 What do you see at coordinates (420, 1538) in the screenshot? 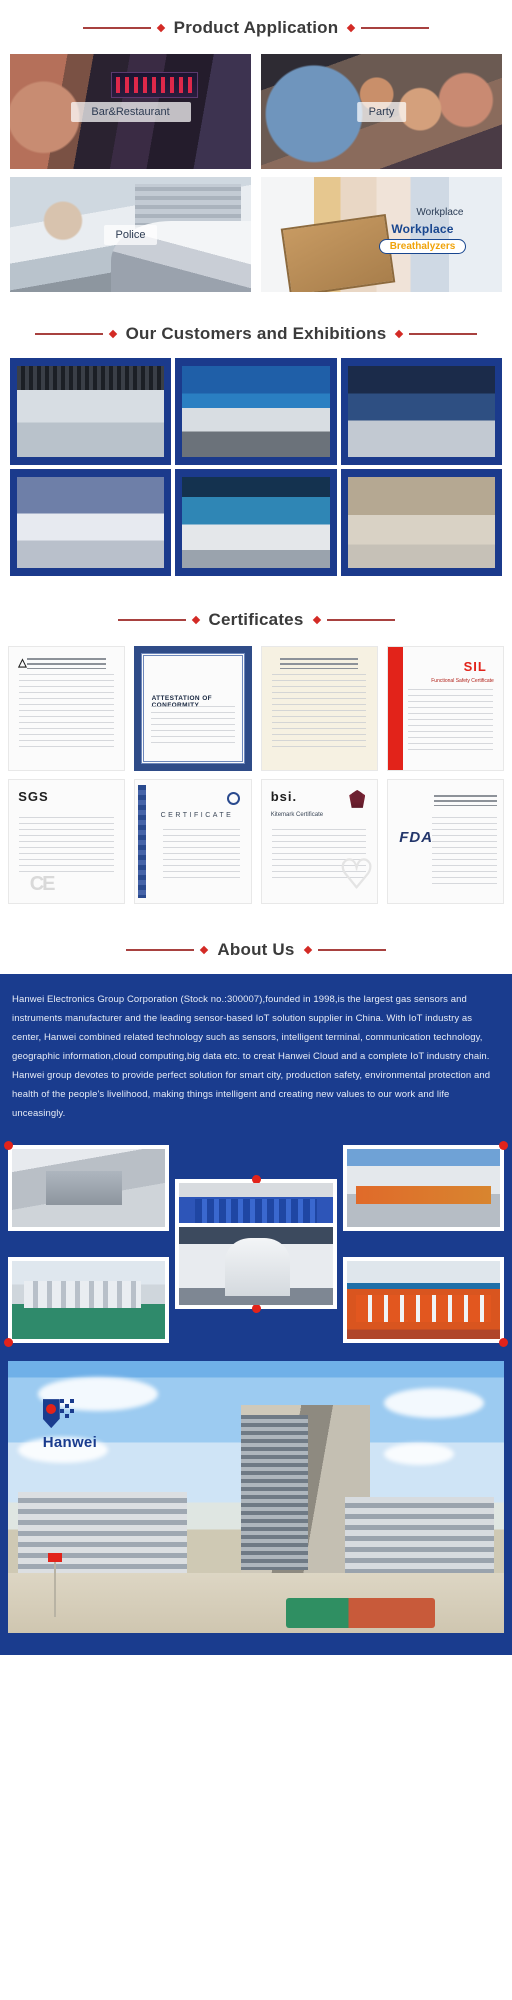
I see `right-office-block` at bounding box center [420, 1538].